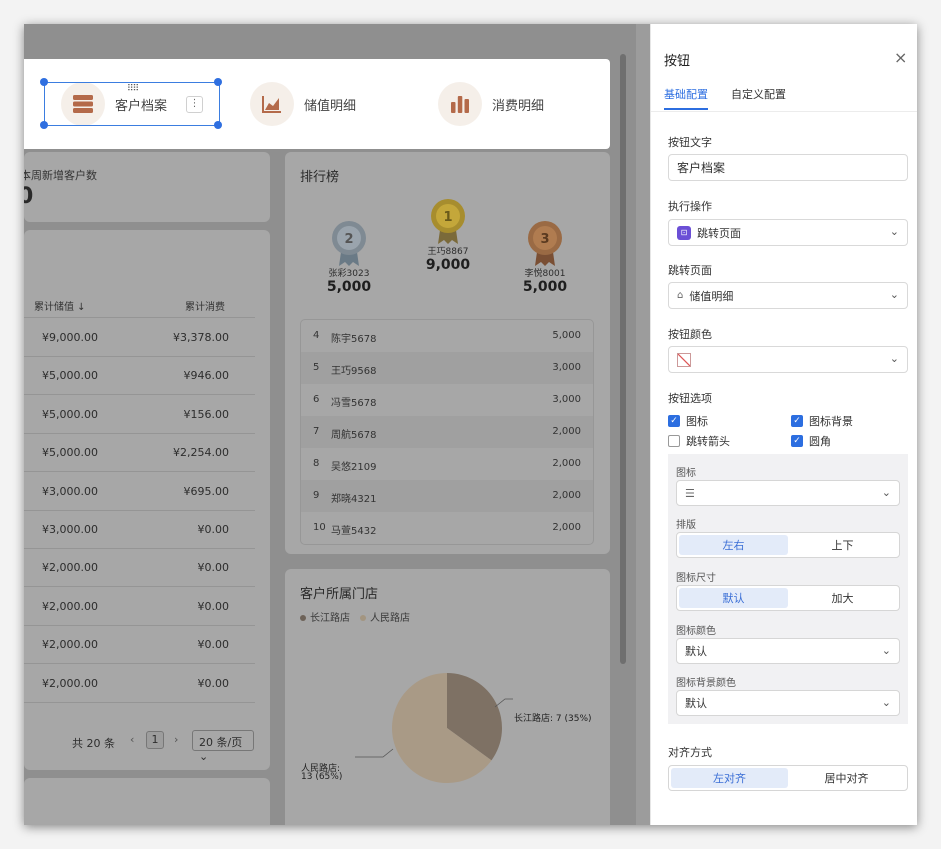 The image size is (941, 849). Describe the element at coordinates (684, 359) in the screenshot. I see `no-color-icon` at that location.